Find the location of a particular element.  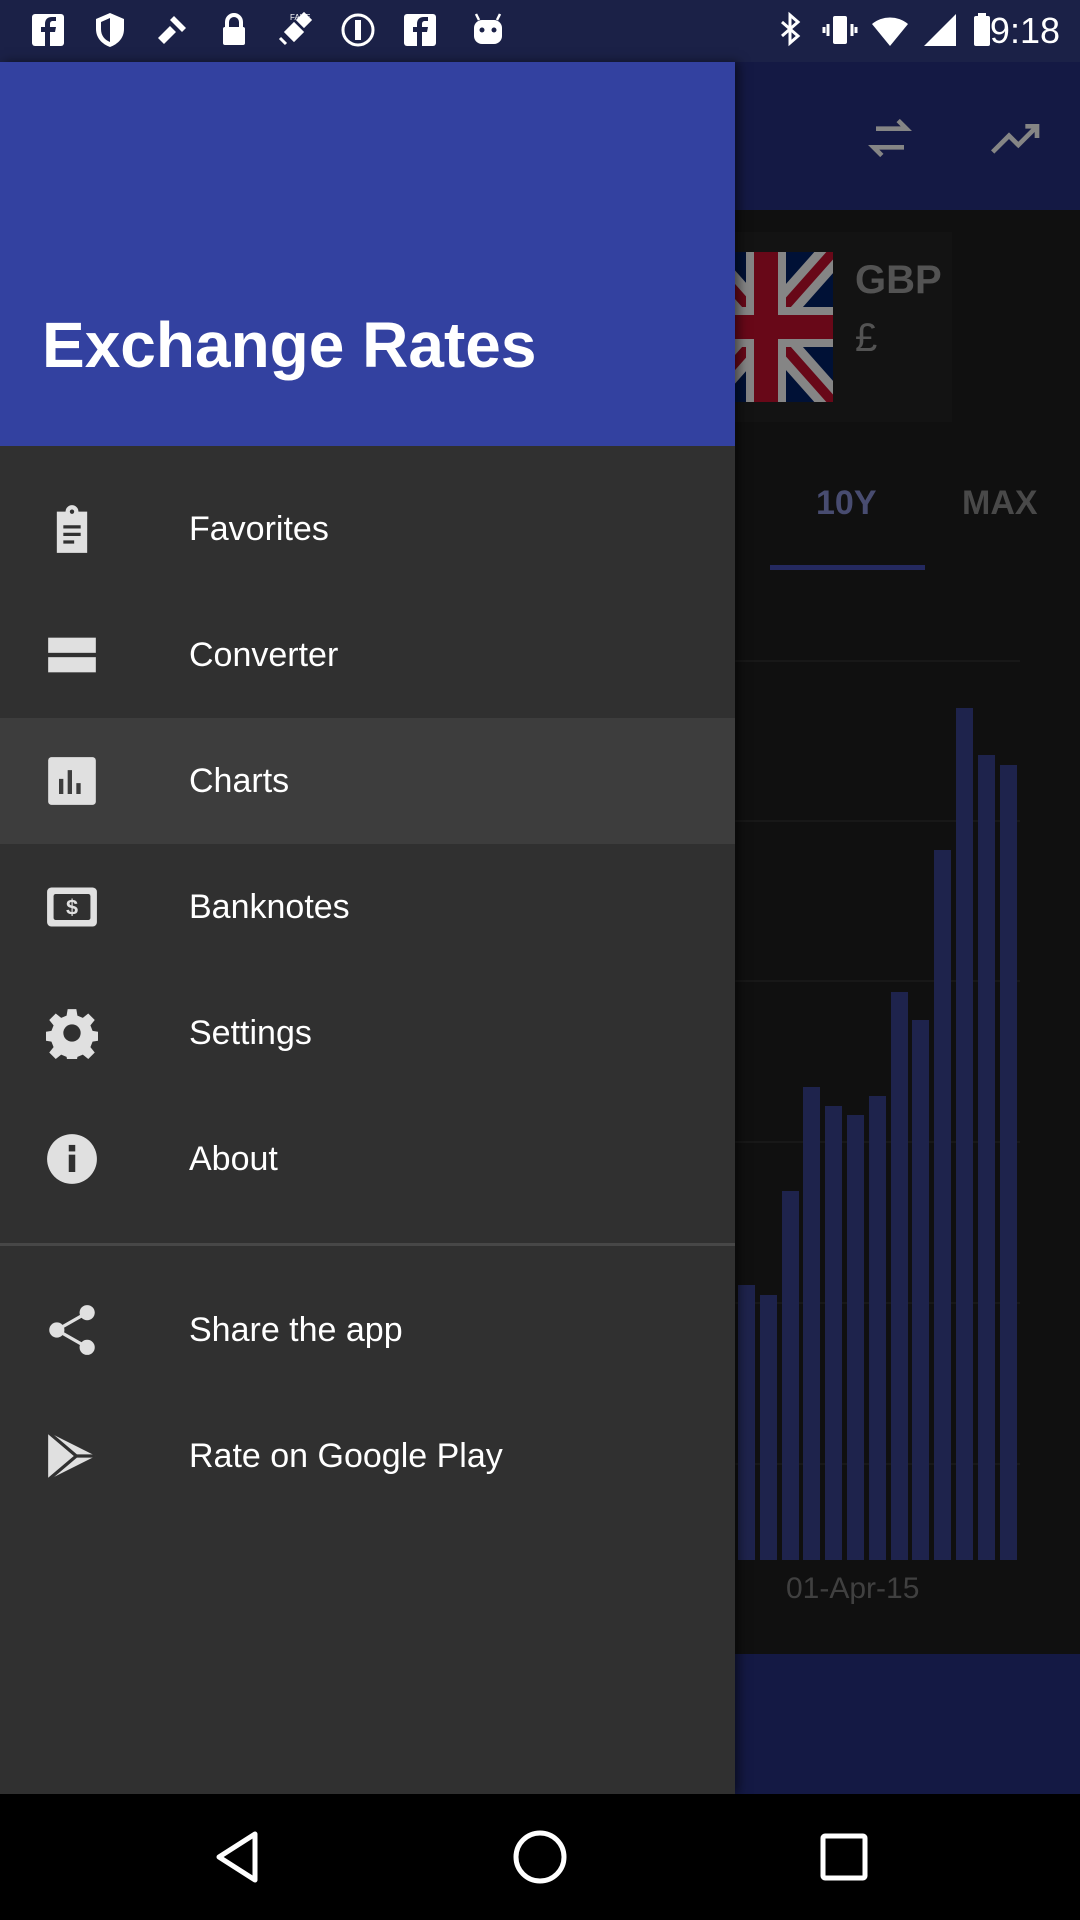

drawer-divider is located at coordinates (367, 1244).